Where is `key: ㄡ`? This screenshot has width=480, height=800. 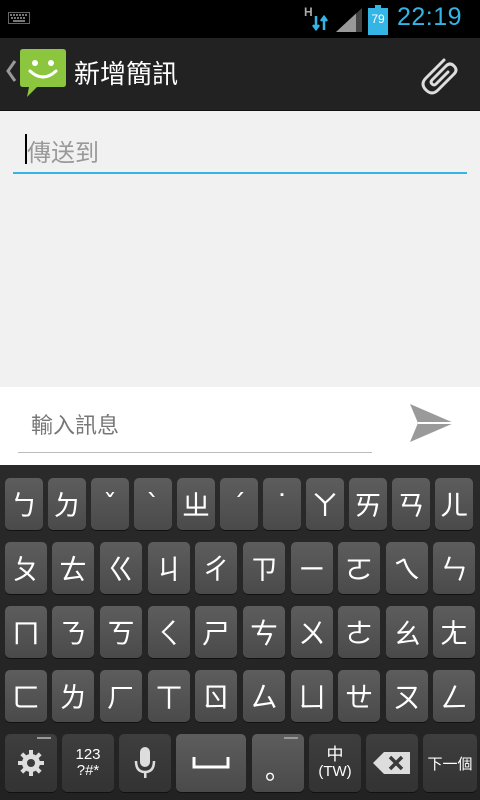
key: ㄡ is located at coordinates (407, 696).